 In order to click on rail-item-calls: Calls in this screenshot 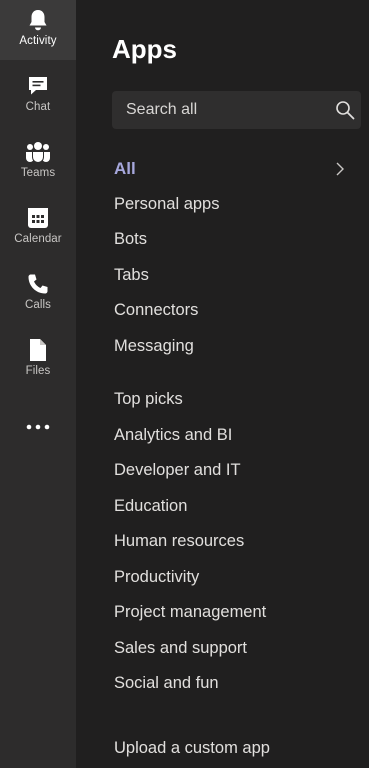, I will do `click(38, 294)`.